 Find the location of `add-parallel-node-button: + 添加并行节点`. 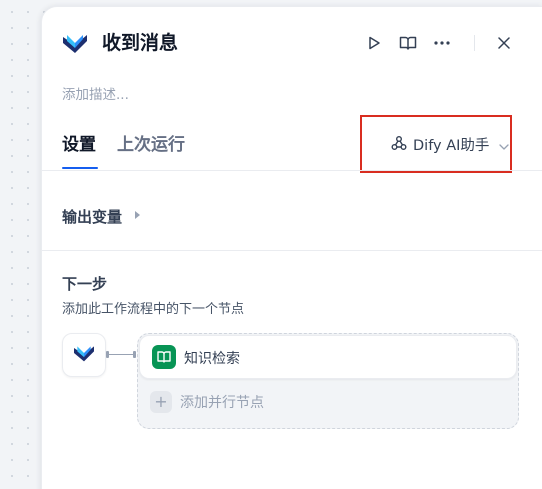

add-parallel-node-button: + 添加并行节点 is located at coordinates (207, 402).